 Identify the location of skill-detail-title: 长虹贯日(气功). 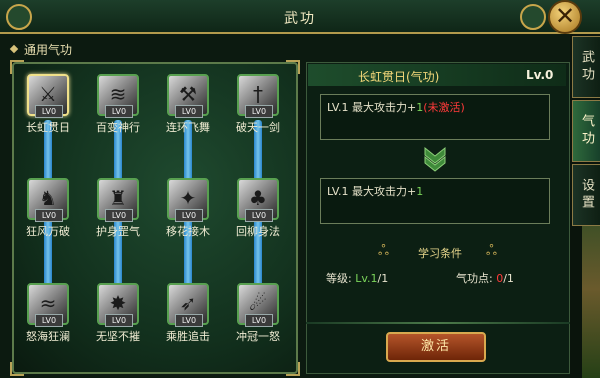
(399, 77).